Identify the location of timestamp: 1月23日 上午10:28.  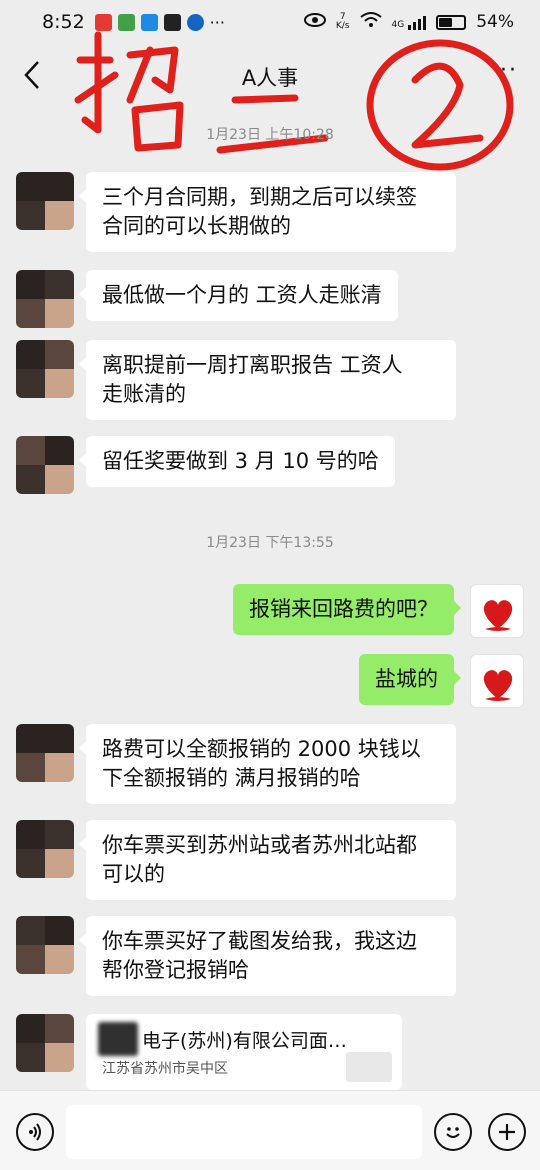
(270, 135).